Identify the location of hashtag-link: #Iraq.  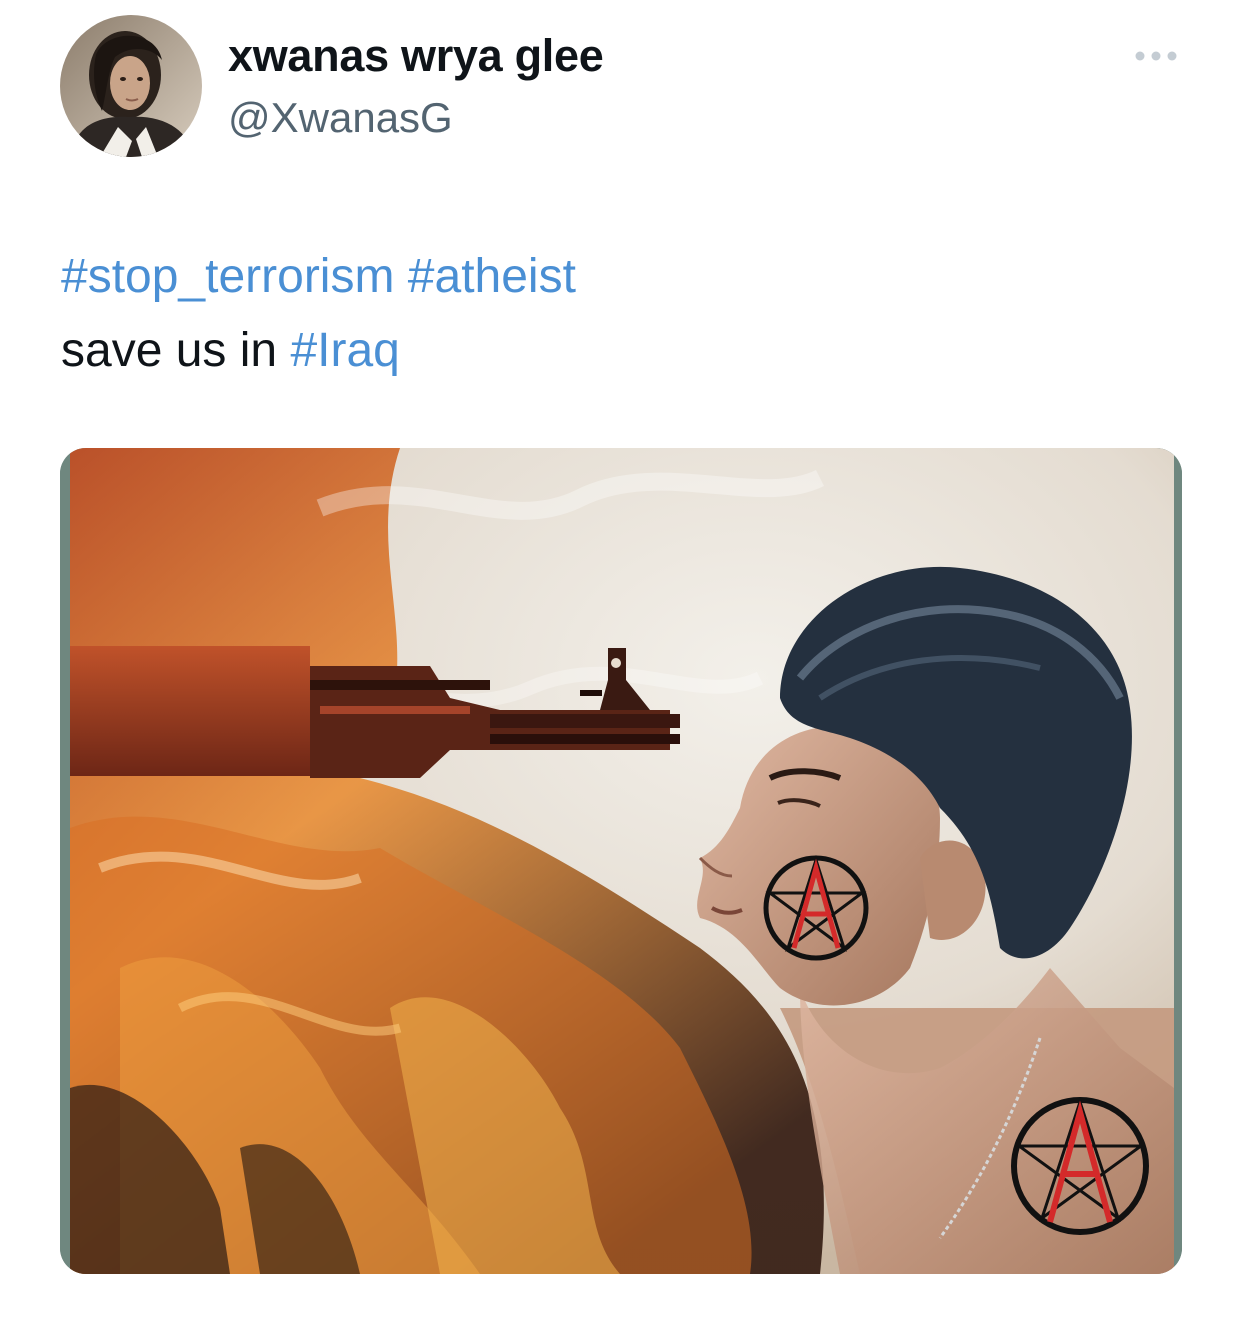
(344, 350).